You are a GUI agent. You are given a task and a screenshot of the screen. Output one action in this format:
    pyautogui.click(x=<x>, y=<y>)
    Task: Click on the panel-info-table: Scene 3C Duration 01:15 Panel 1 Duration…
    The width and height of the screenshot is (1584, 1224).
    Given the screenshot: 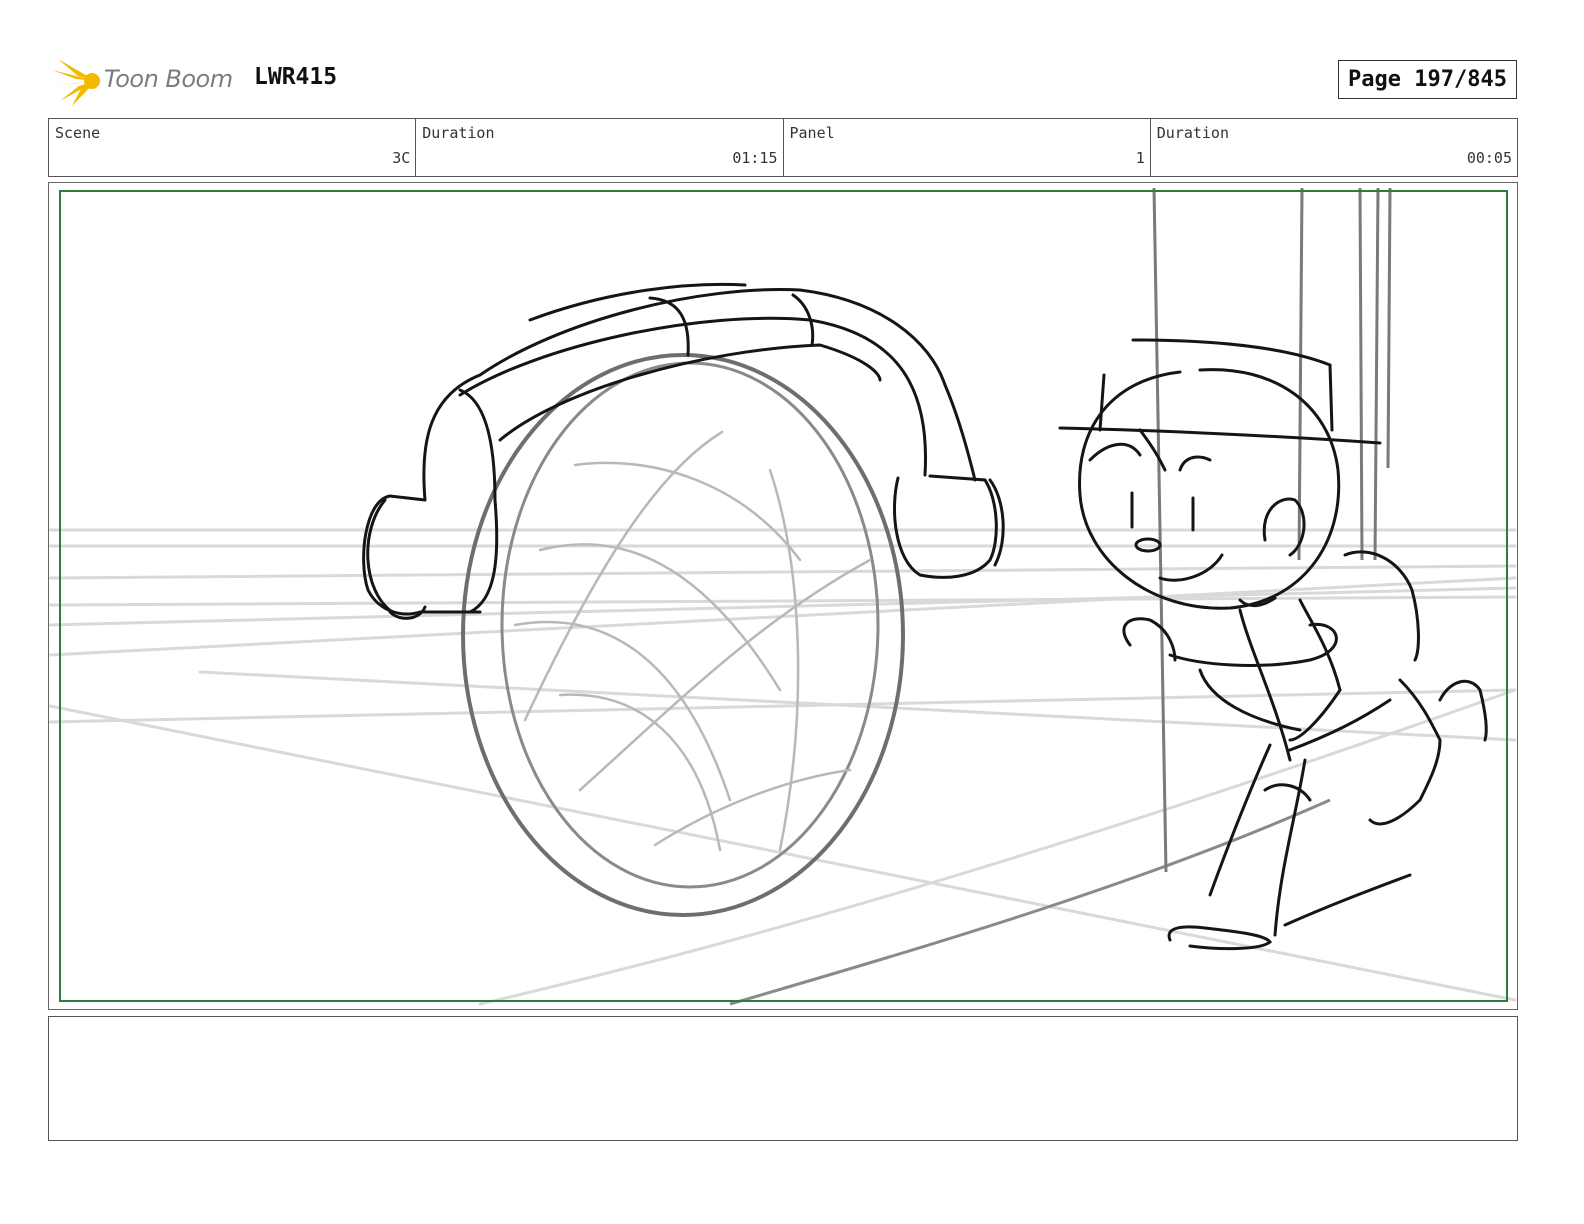 What is the action you would take?
    pyautogui.click(x=783, y=147)
    